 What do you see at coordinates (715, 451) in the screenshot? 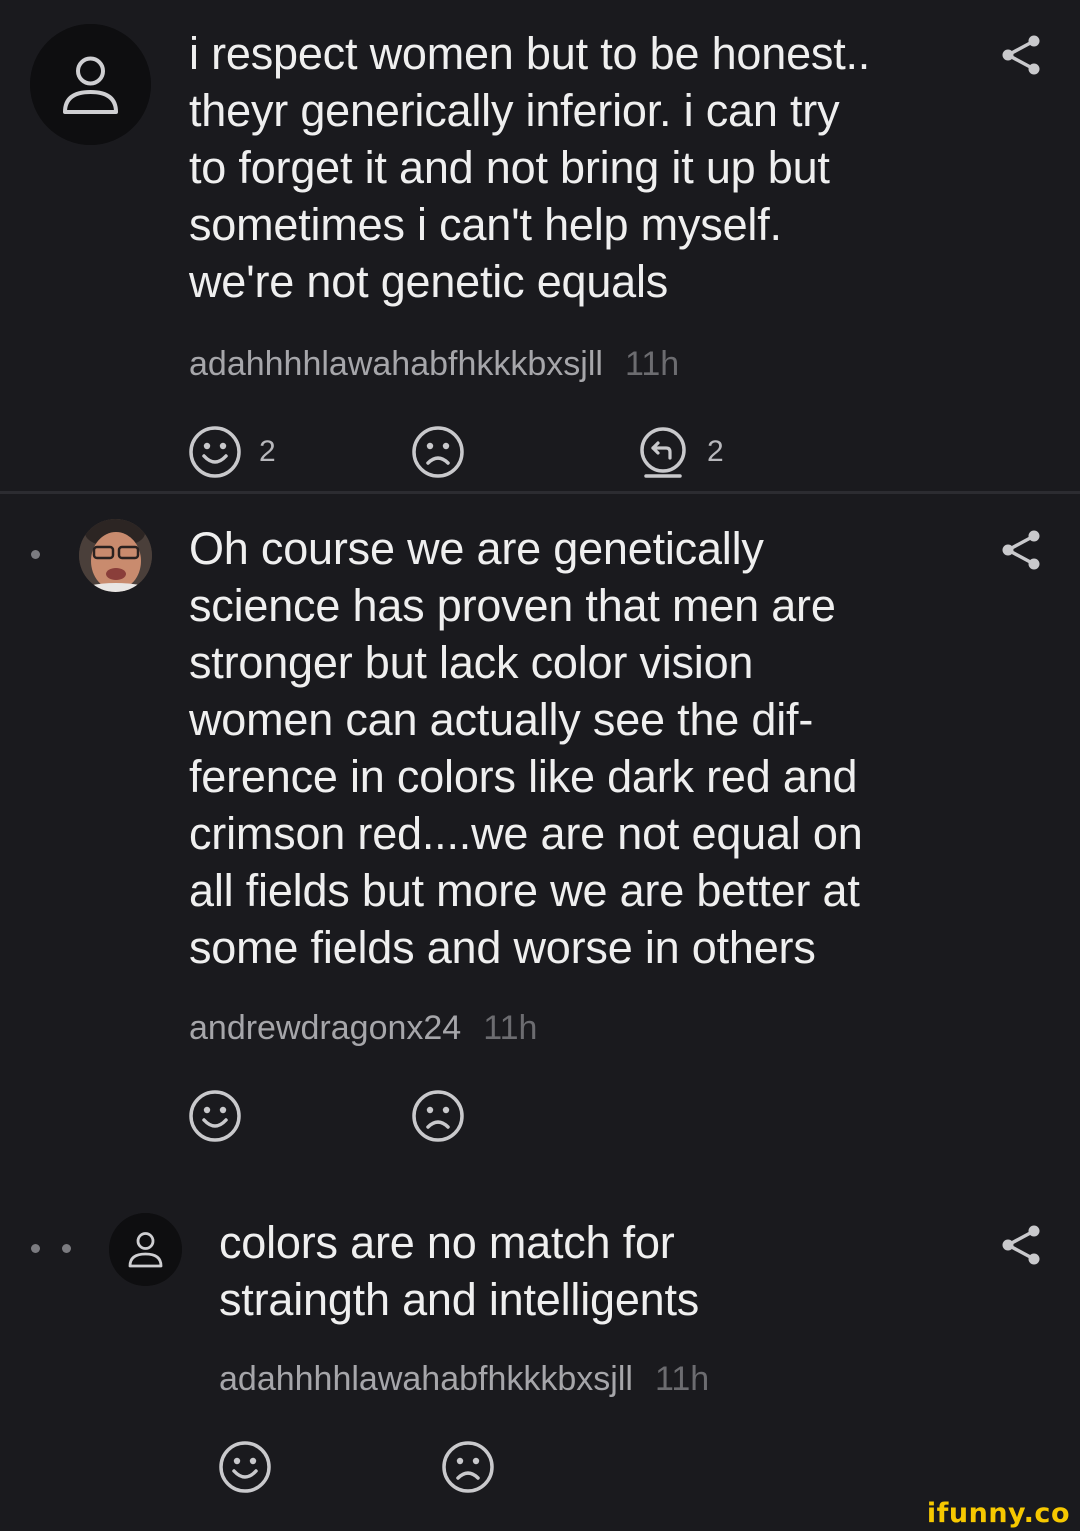
I see `reply-count: 2` at bounding box center [715, 451].